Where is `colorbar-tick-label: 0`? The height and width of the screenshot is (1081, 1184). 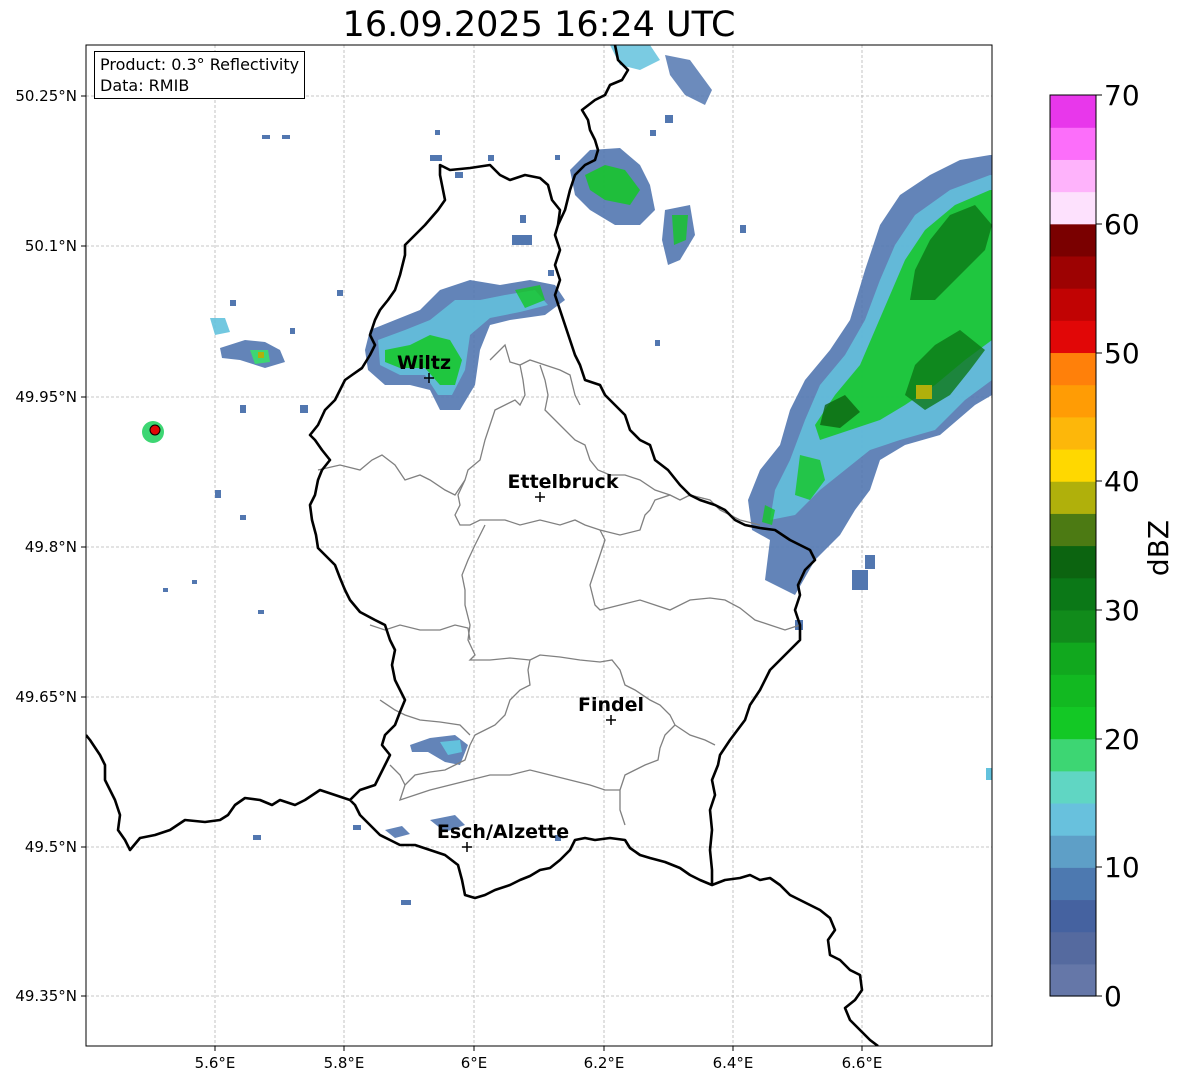
colorbar-tick-label: 0 is located at coordinates (1113, 996).